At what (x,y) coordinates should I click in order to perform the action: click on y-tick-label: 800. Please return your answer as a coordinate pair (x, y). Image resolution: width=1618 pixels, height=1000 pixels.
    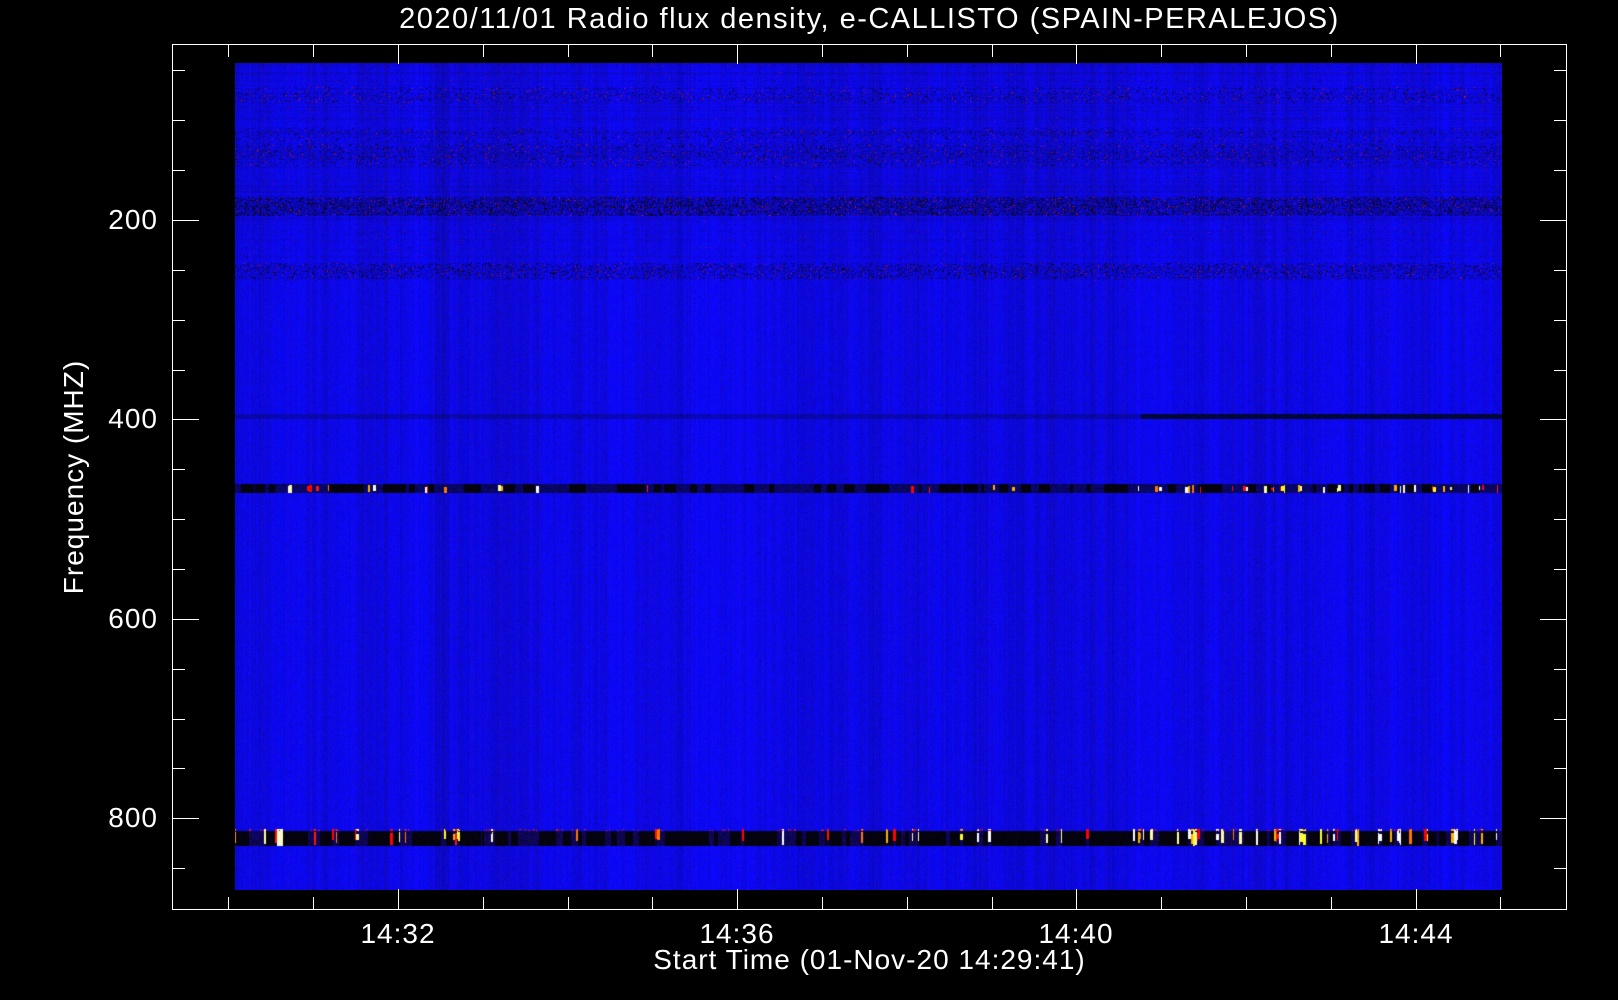
    Looking at the image, I should click on (133, 817).